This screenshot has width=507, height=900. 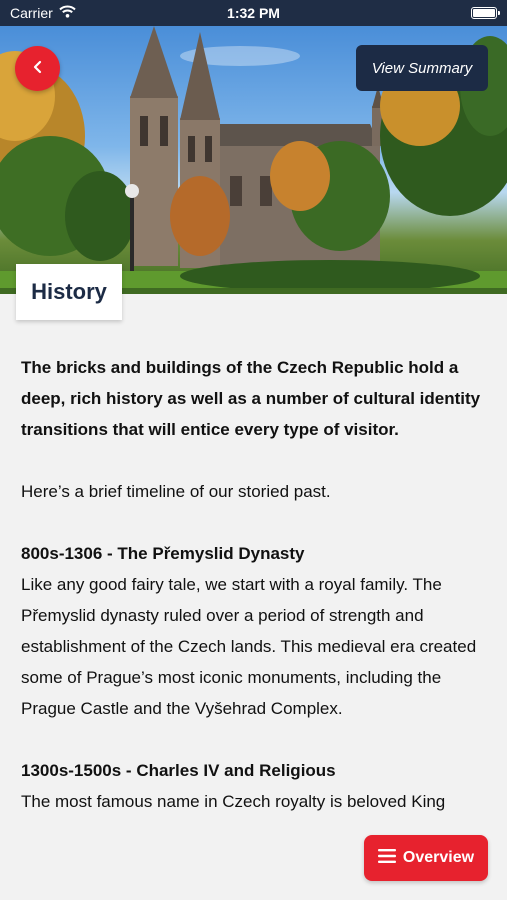 I want to click on section-tab-history: History, so click(x=69, y=292).